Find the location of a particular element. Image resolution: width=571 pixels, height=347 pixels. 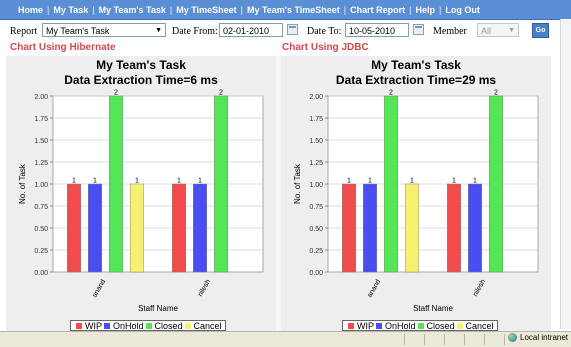

nav-my-teams-timesheet: My Team's TimeSheet is located at coordinates (293, 10).